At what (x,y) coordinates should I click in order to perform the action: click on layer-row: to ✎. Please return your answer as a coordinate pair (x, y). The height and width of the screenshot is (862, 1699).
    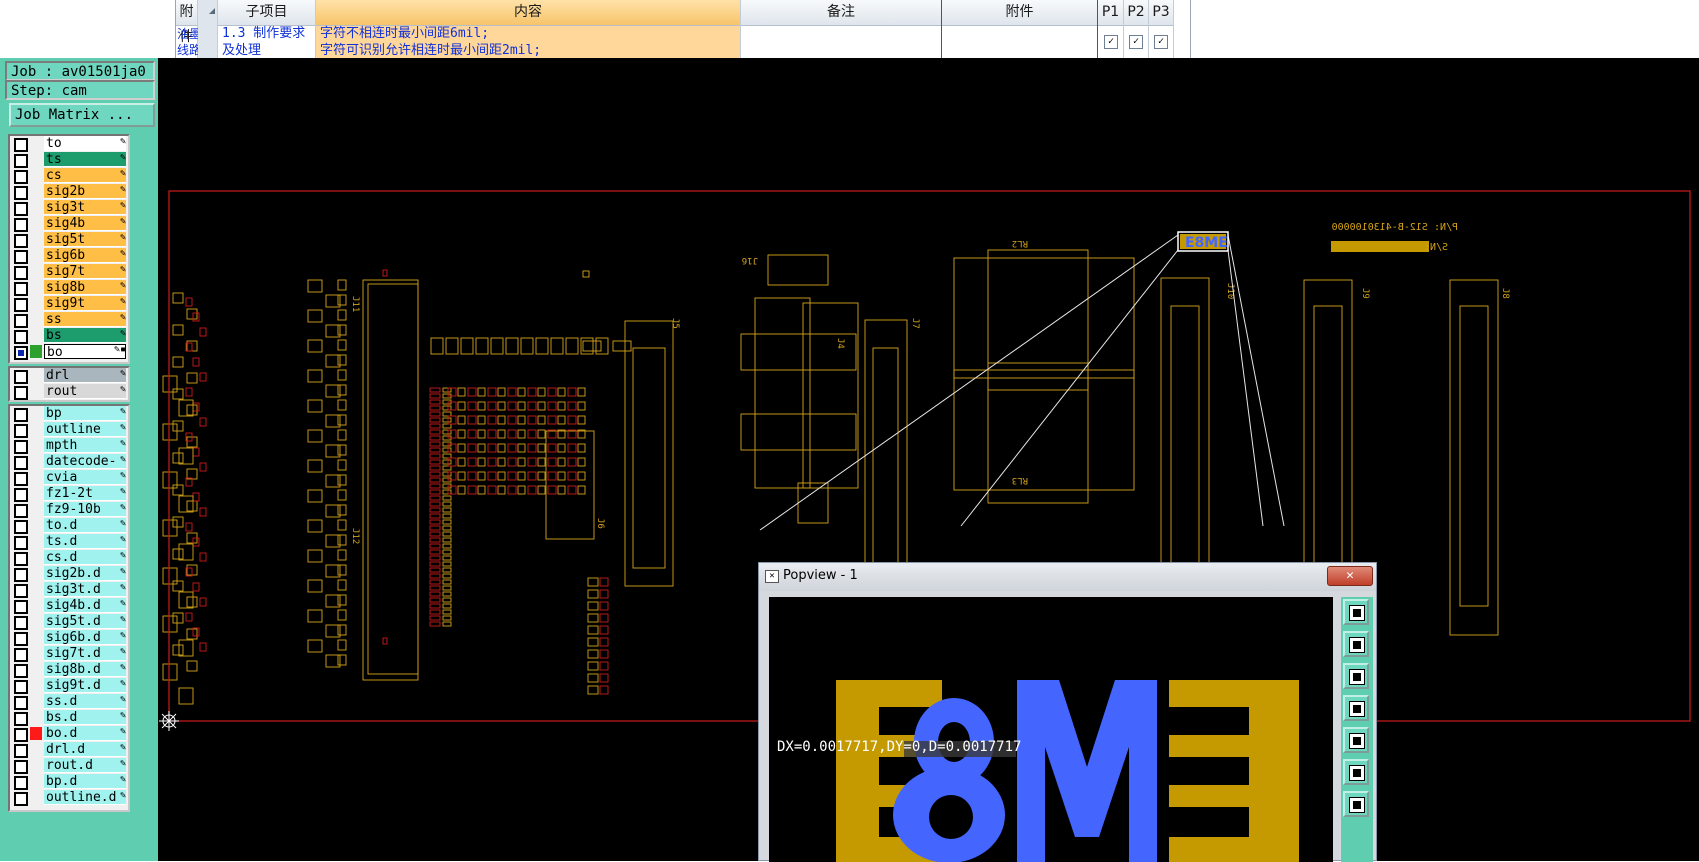
    Looking at the image, I should click on (69, 144).